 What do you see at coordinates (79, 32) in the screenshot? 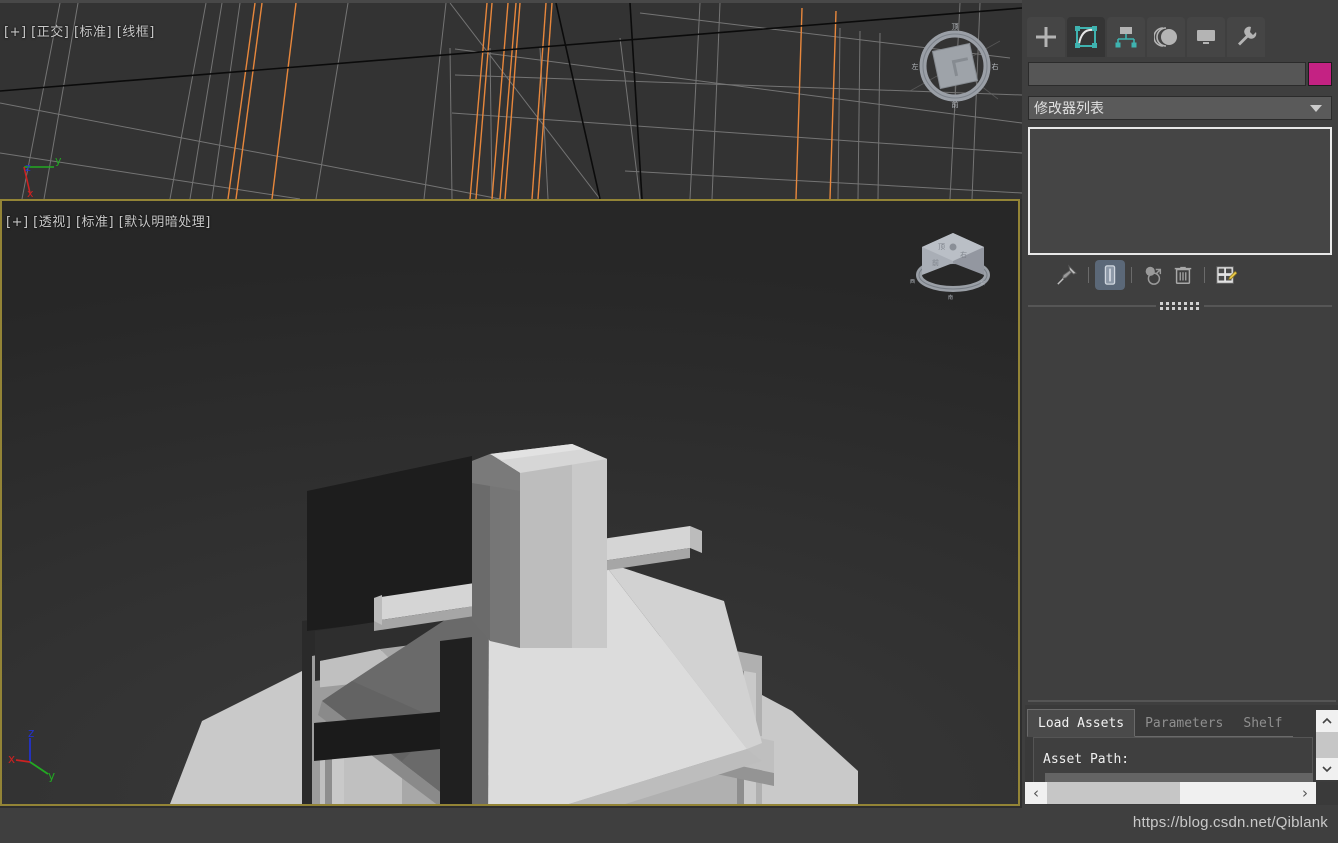
I see `ortho-viewport-label: [+] [正交] [标准] [线框]` at bounding box center [79, 32].